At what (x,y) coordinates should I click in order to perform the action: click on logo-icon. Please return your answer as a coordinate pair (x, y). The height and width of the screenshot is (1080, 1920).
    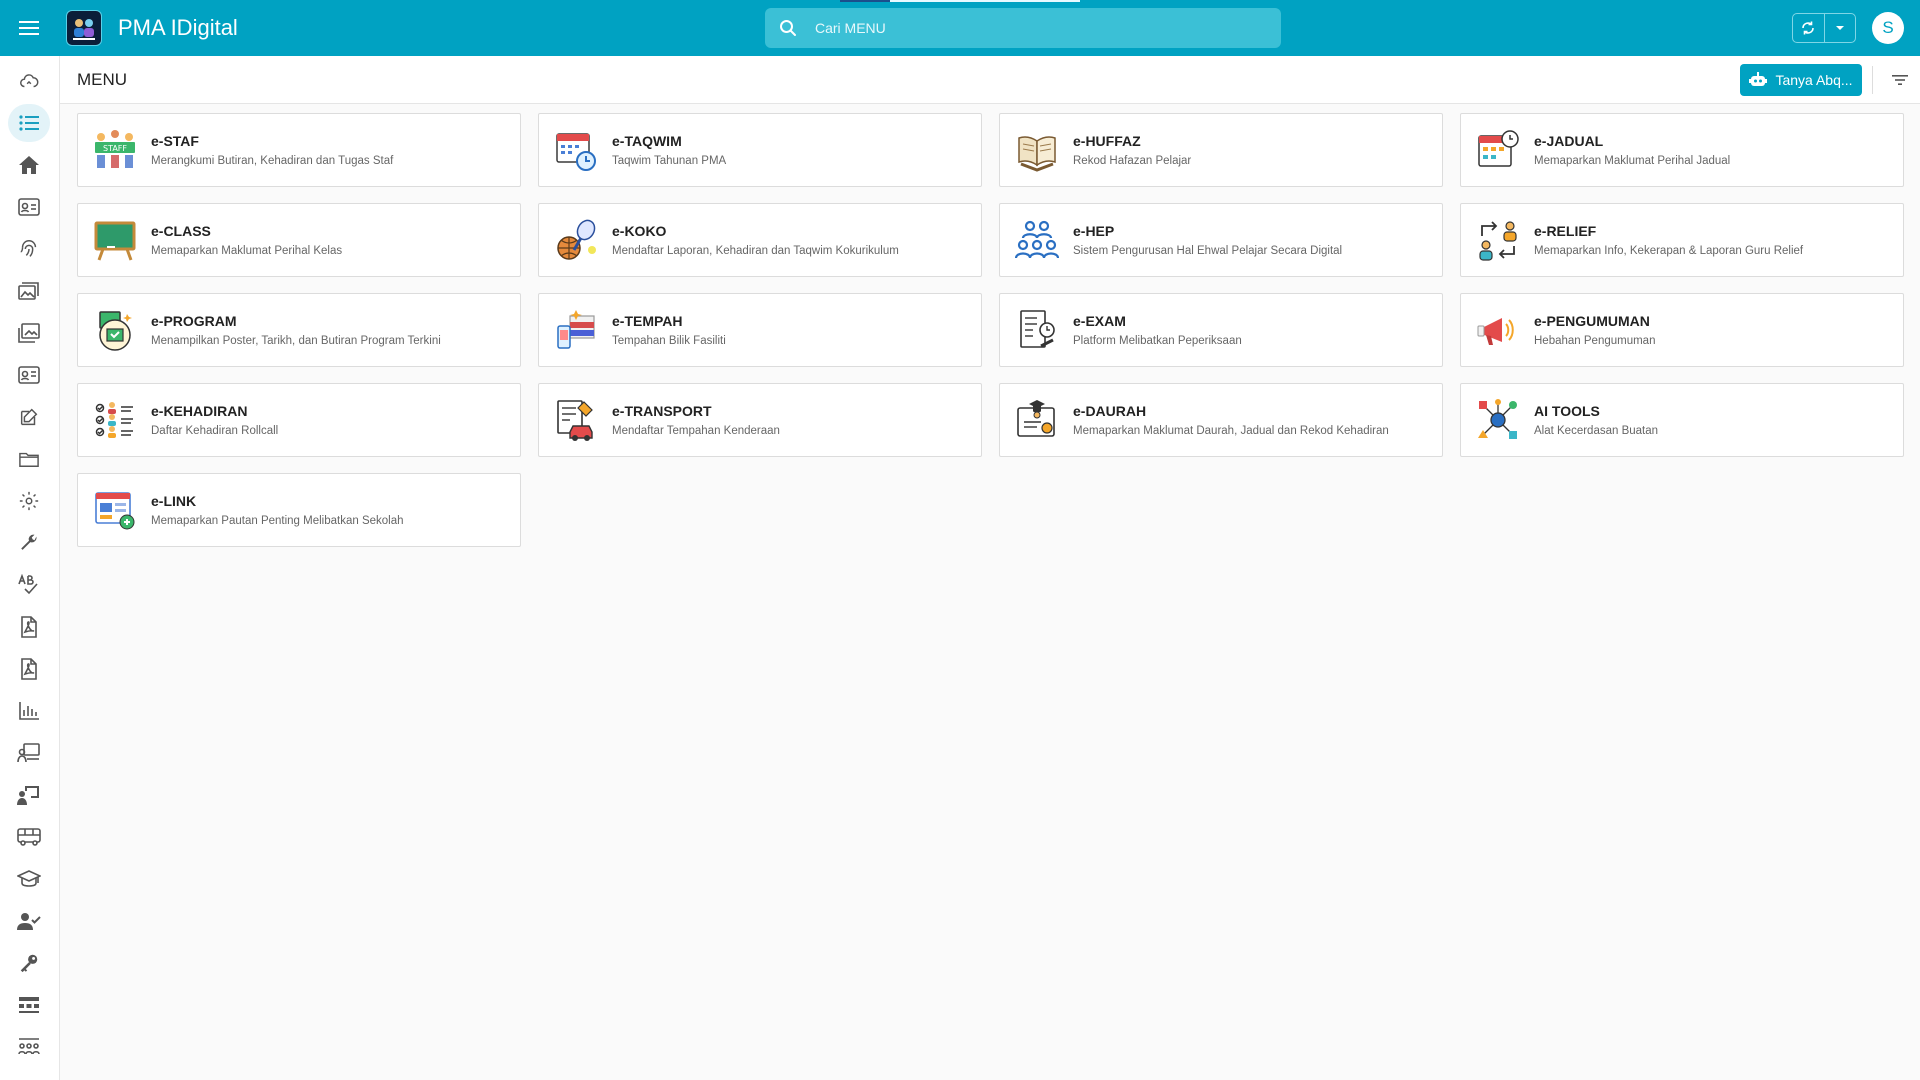
    Looking at the image, I should click on (84, 29).